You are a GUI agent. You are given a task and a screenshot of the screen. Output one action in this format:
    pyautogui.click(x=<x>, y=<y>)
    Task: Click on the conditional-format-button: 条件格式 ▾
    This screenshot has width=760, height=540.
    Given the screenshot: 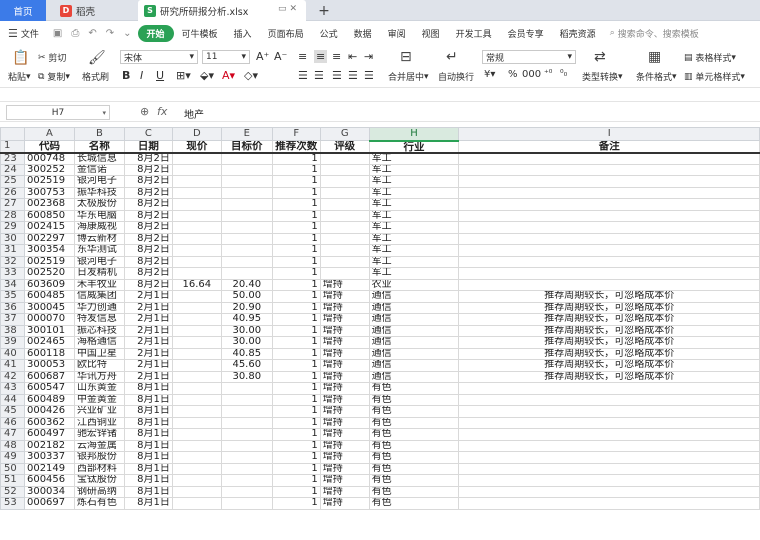 What is the action you would take?
    pyautogui.click(x=656, y=77)
    